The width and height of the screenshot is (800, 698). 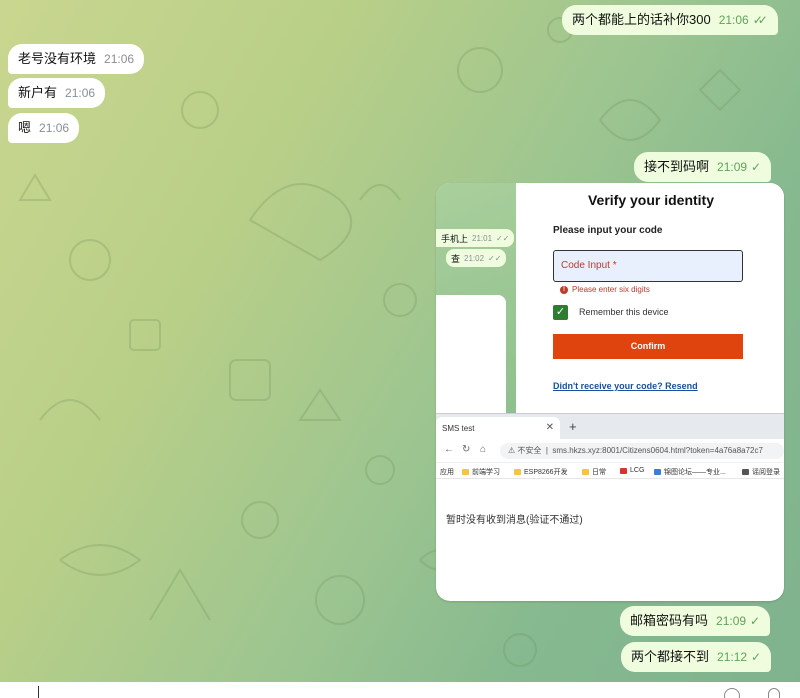 I want to click on message-bubble: 两个都接不到 21:12 ✓, so click(x=696, y=657).